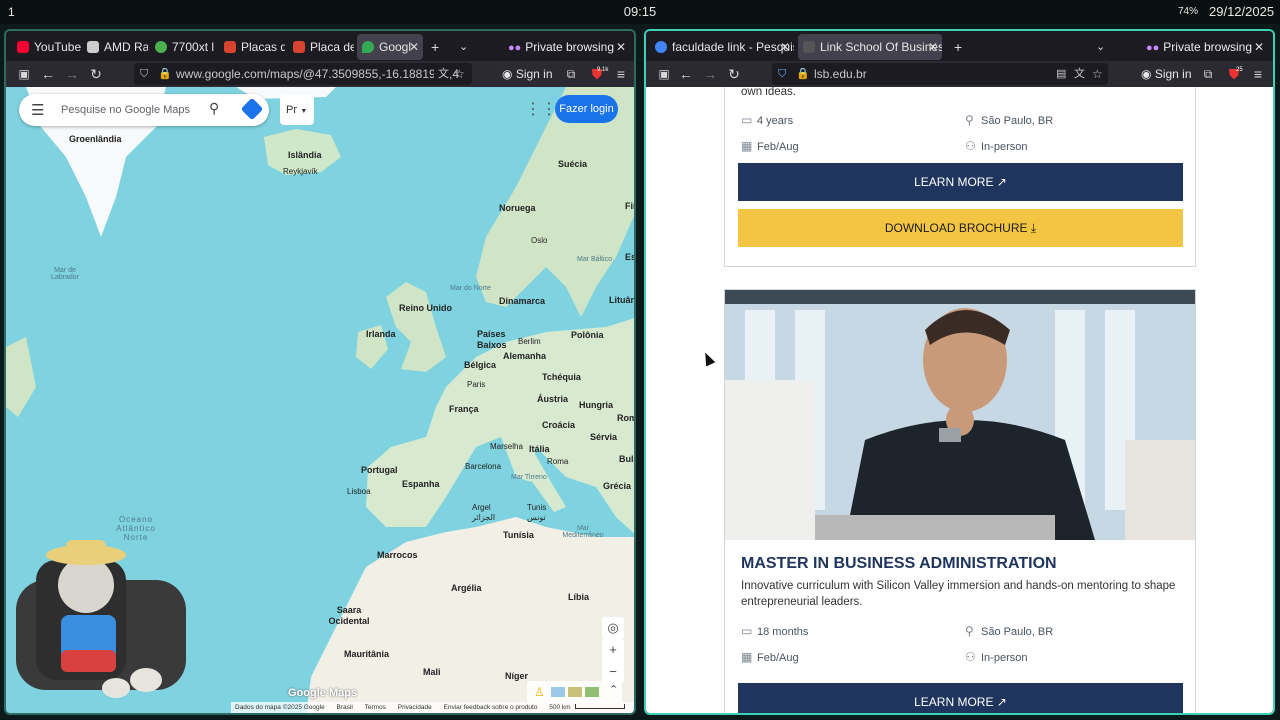 This screenshot has height=720, width=1280. I want to click on layers-button: Pг ▼, so click(297, 110).